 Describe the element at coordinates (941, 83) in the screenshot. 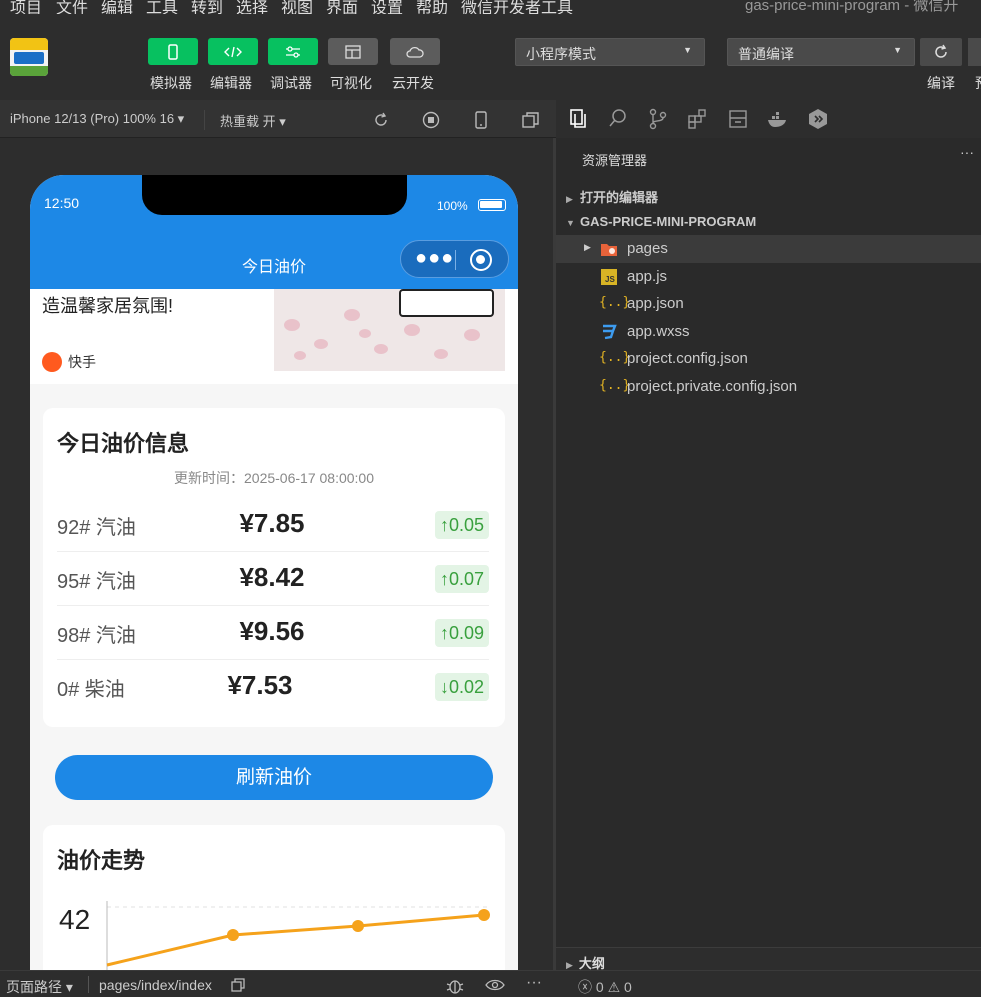

I see `compile-label: 编译` at that location.